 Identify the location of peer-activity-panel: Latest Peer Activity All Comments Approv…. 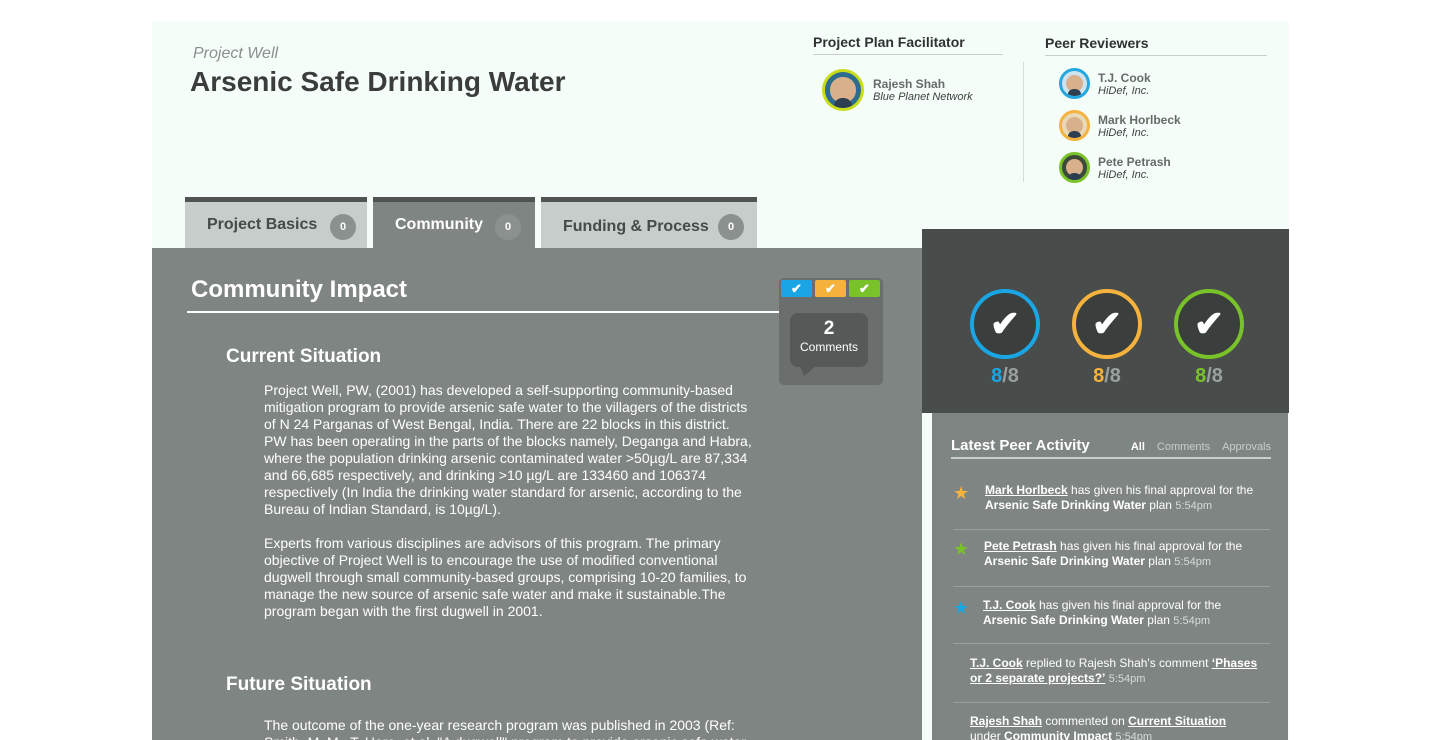
(1110, 576).